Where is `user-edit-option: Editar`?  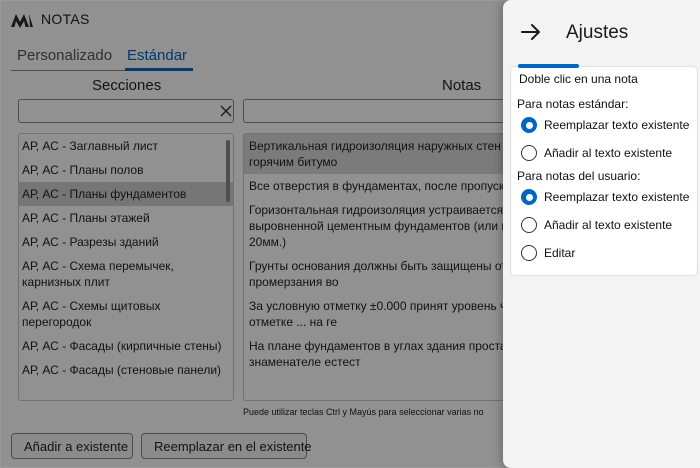 user-edit-option: Editar is located at coordinates (548, 253).